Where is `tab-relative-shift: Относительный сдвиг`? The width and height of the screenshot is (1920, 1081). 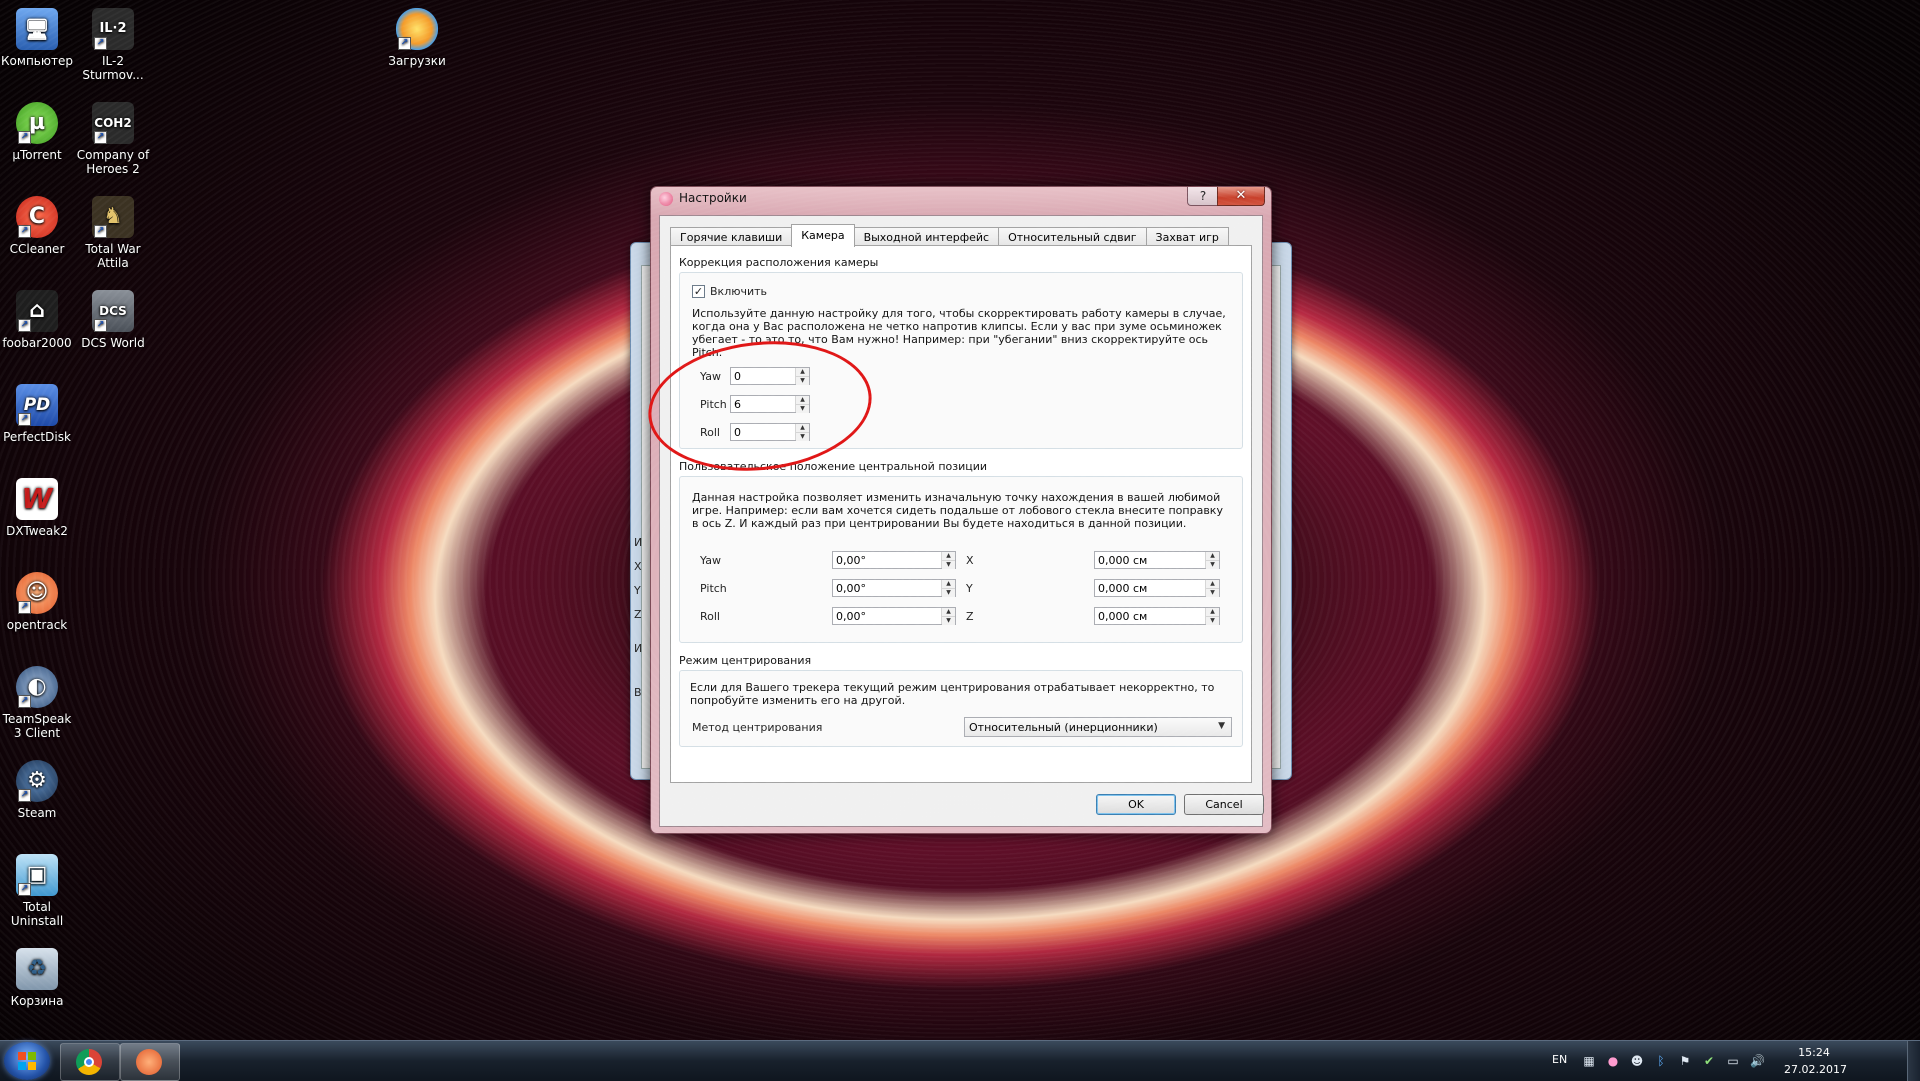
tab-relative-shift: Относительный сдвиг is located at coordinates (1072, 237).